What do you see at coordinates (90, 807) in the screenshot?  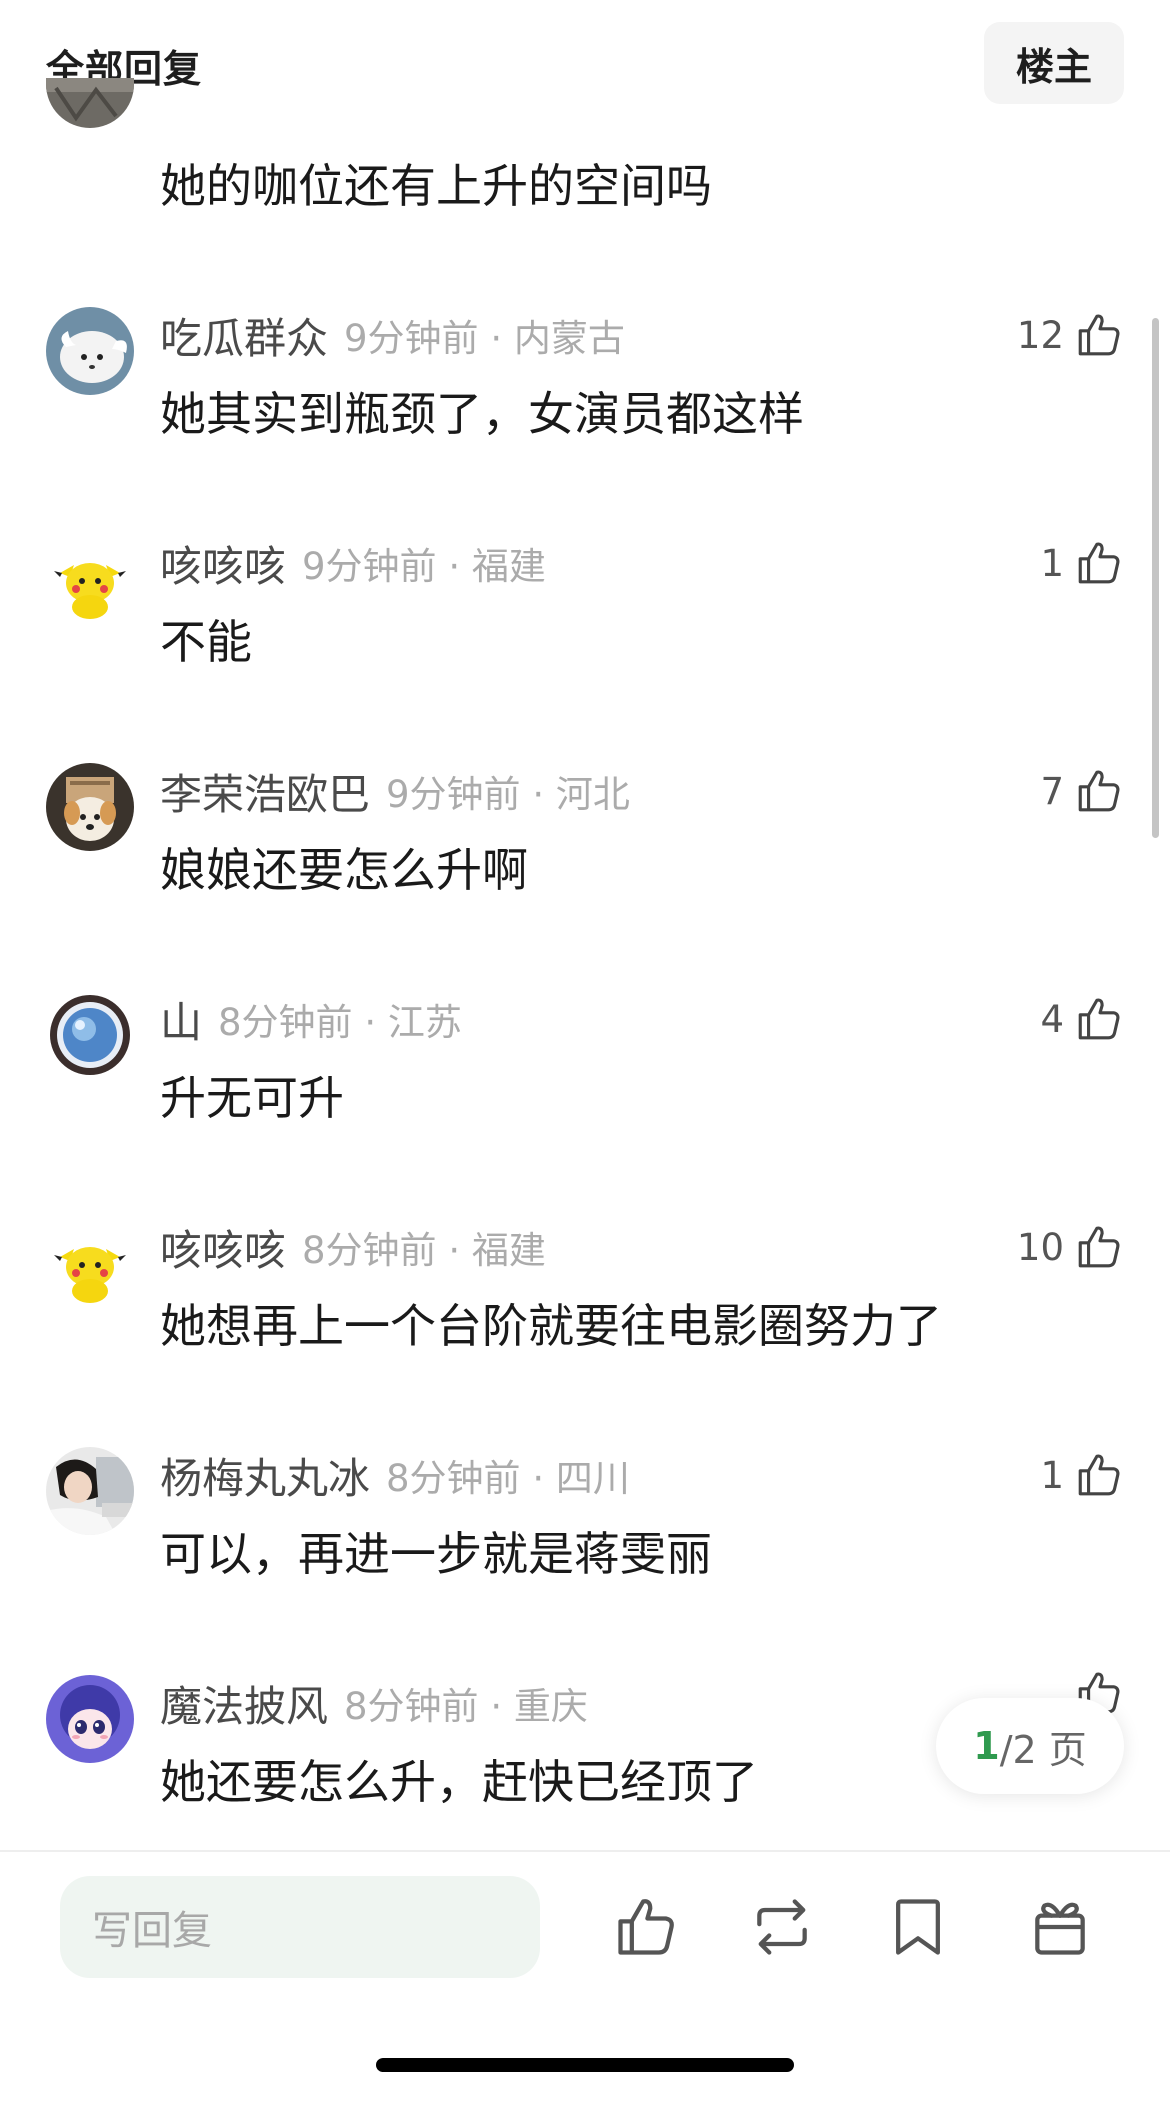 I see `box-dog-avatar` at bounding box center [90, 807].